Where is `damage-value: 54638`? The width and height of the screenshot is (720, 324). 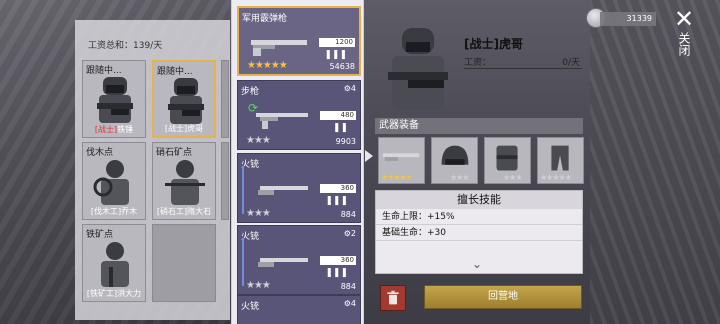 damage-value: 54638 is located at coordinates (342, 66).